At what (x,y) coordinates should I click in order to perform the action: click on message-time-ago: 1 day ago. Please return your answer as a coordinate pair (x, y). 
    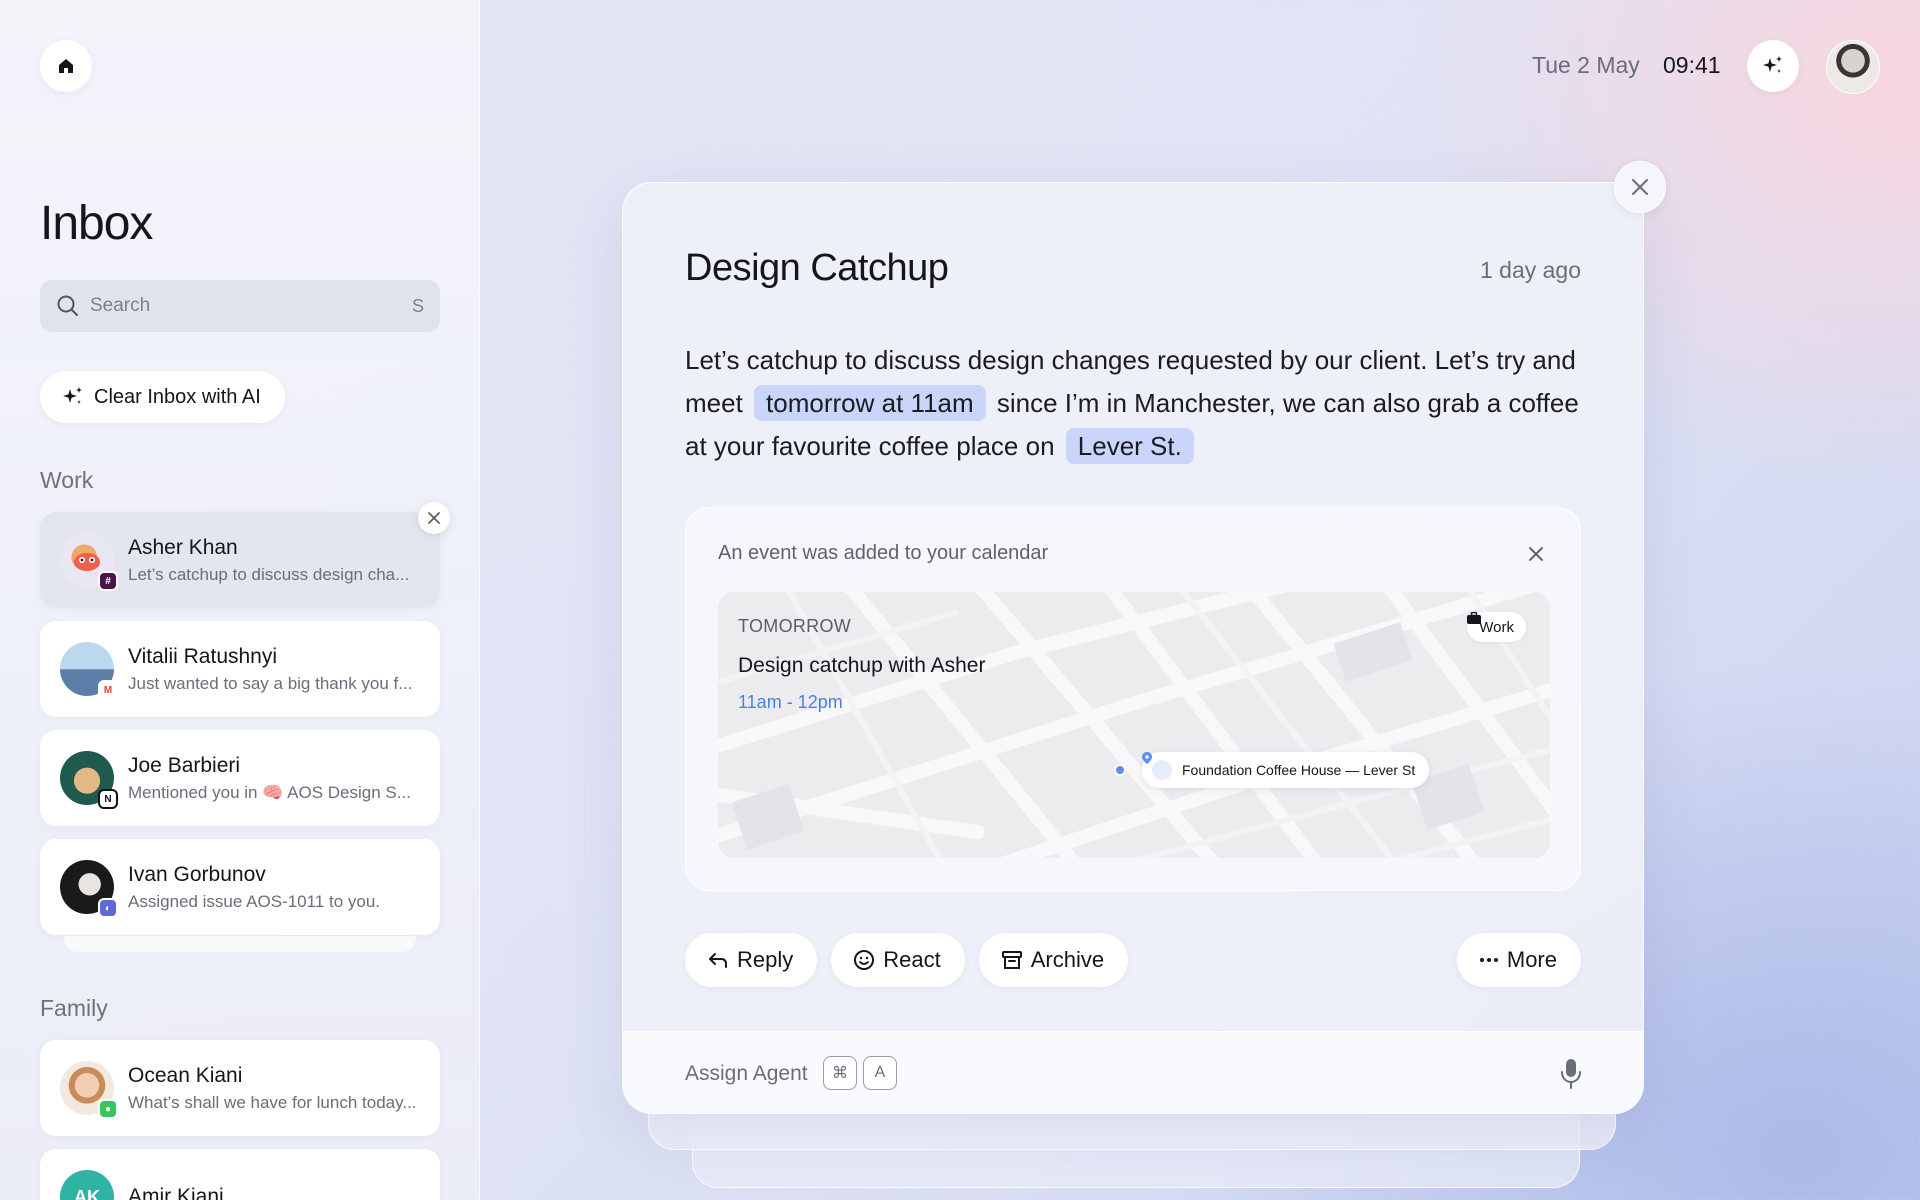
    Looking at the image, I should click on (1530, 270).